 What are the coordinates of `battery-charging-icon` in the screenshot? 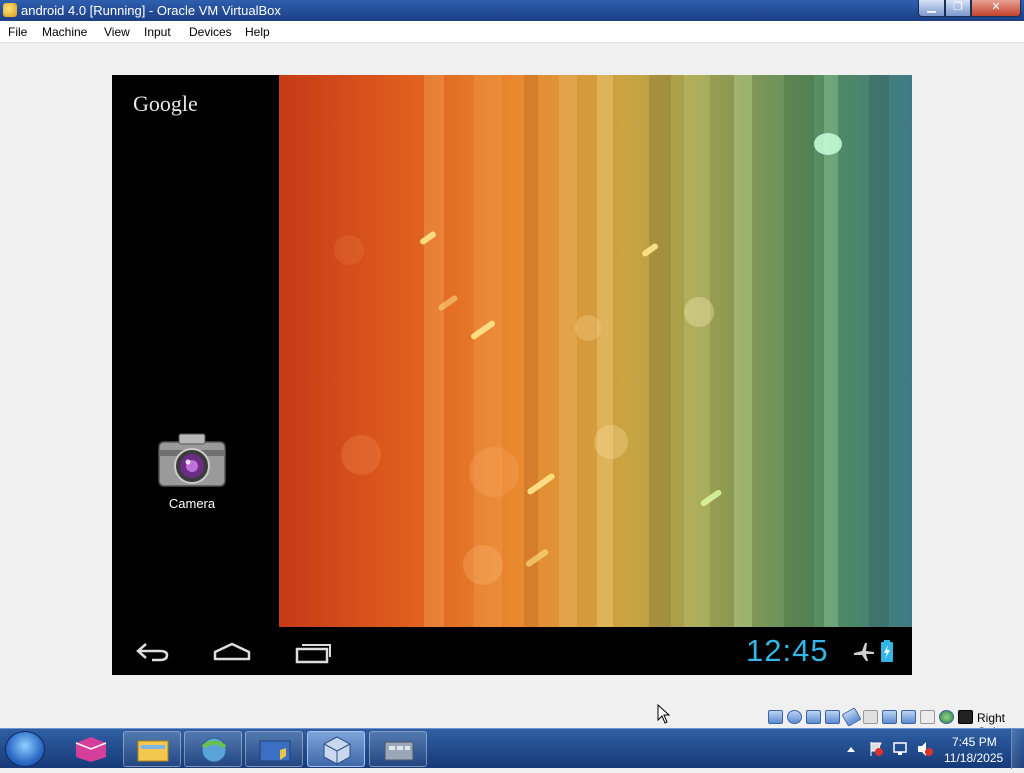 It's located at (887, 651).